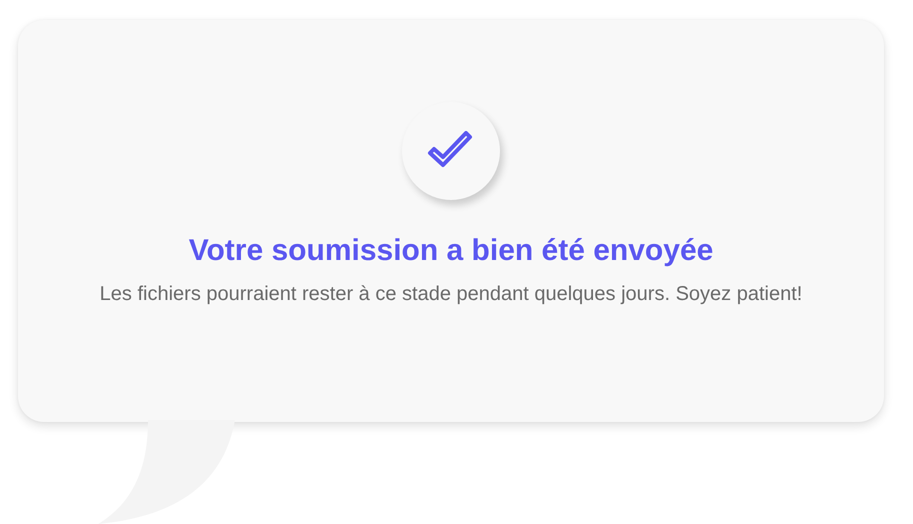 The height and width of the screenshot is (524, 913). Describe the element at coordinates (451, 251) in the screenshot. I see `success-title: Votre soumission a bien été envoyée` at that location.